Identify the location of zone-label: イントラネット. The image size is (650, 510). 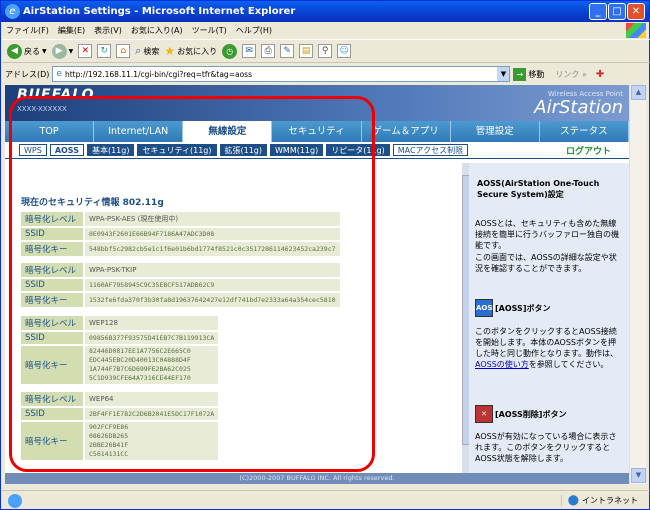
(610, 500).